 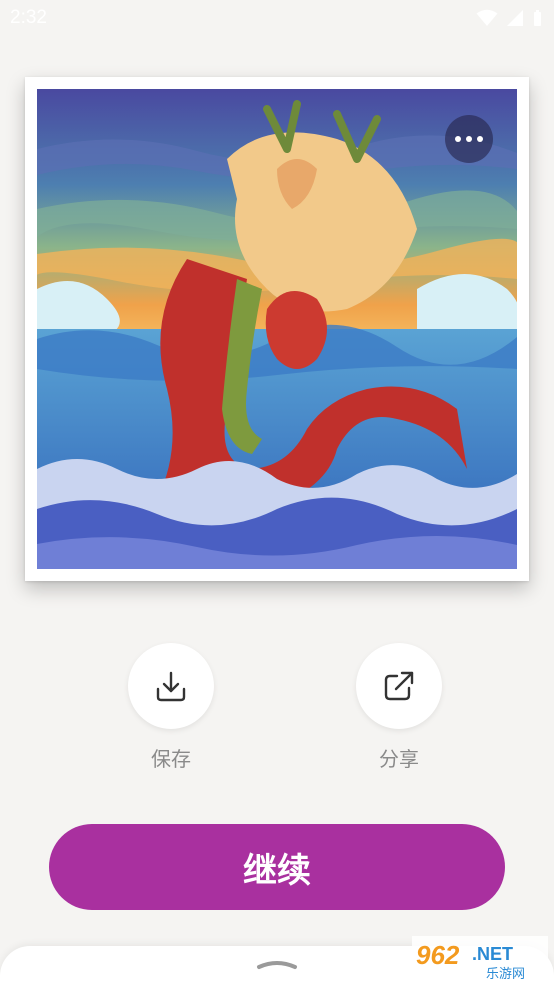 I want to click on svg-text: .NET, so click(x=492, y=954).